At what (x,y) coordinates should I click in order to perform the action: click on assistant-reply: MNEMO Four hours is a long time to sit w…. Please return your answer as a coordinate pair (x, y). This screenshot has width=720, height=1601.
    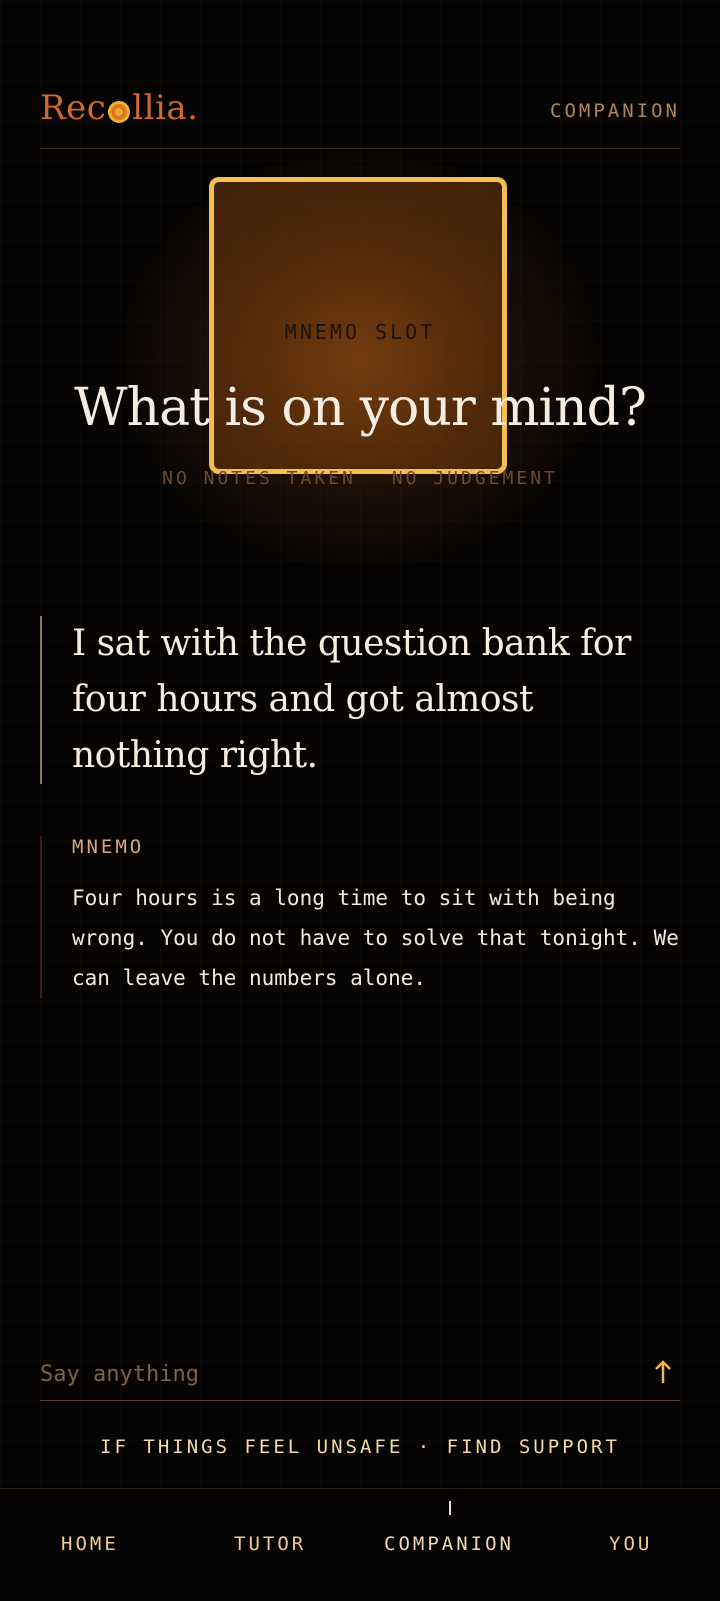
    Looking at the image, I should click on (365, 917).